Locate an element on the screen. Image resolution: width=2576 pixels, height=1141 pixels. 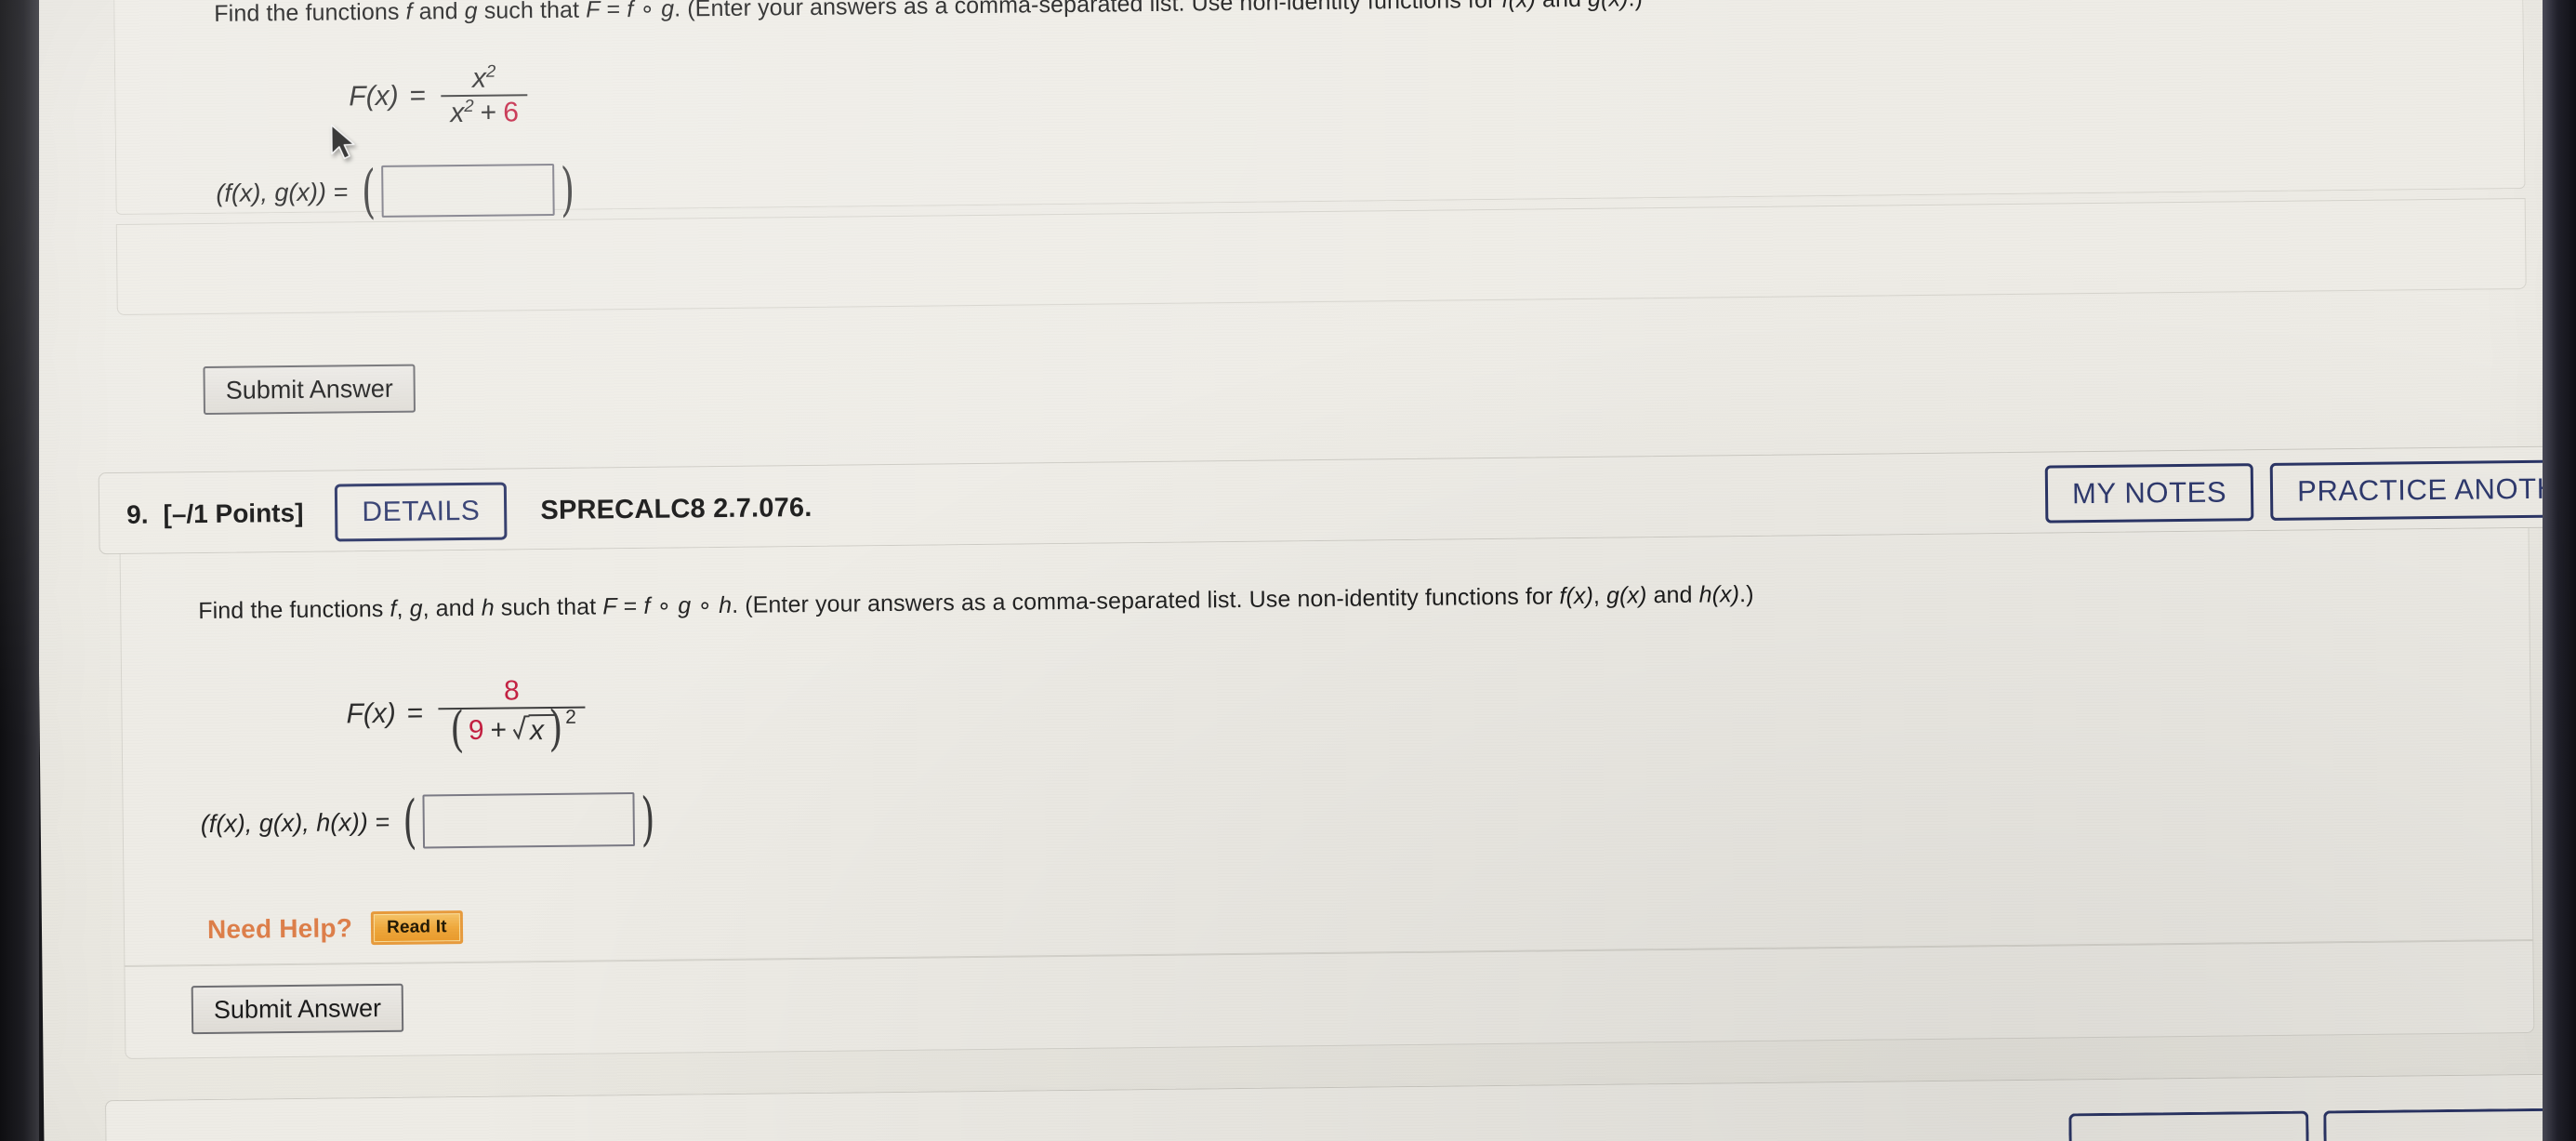
num-exponent: 2 is located at coordinates (490, 70).